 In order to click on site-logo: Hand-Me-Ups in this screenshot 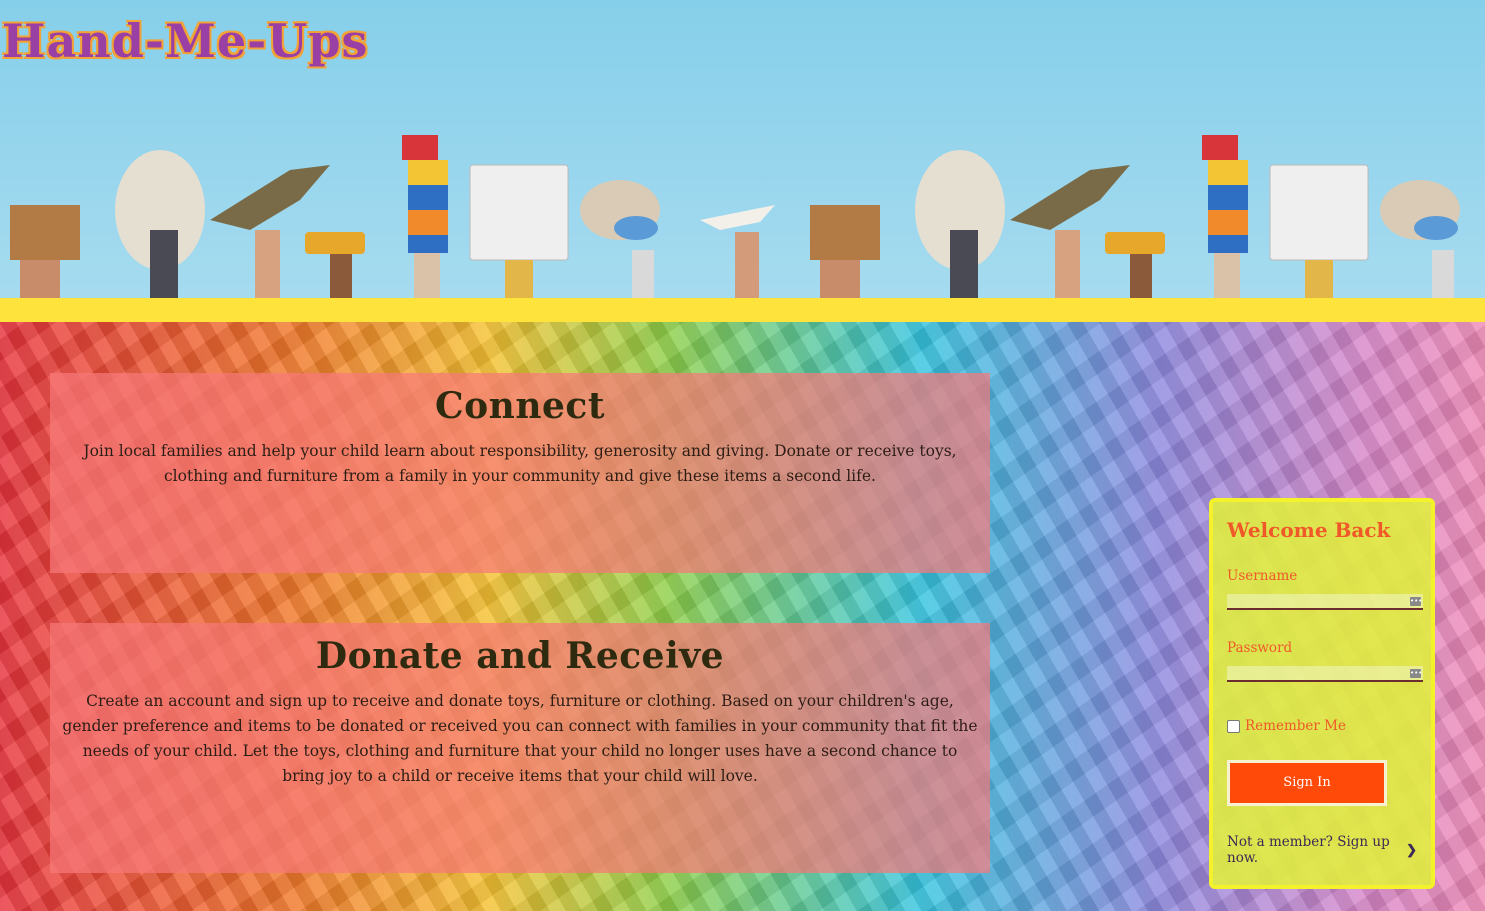, I will do `click(185, 41)`.